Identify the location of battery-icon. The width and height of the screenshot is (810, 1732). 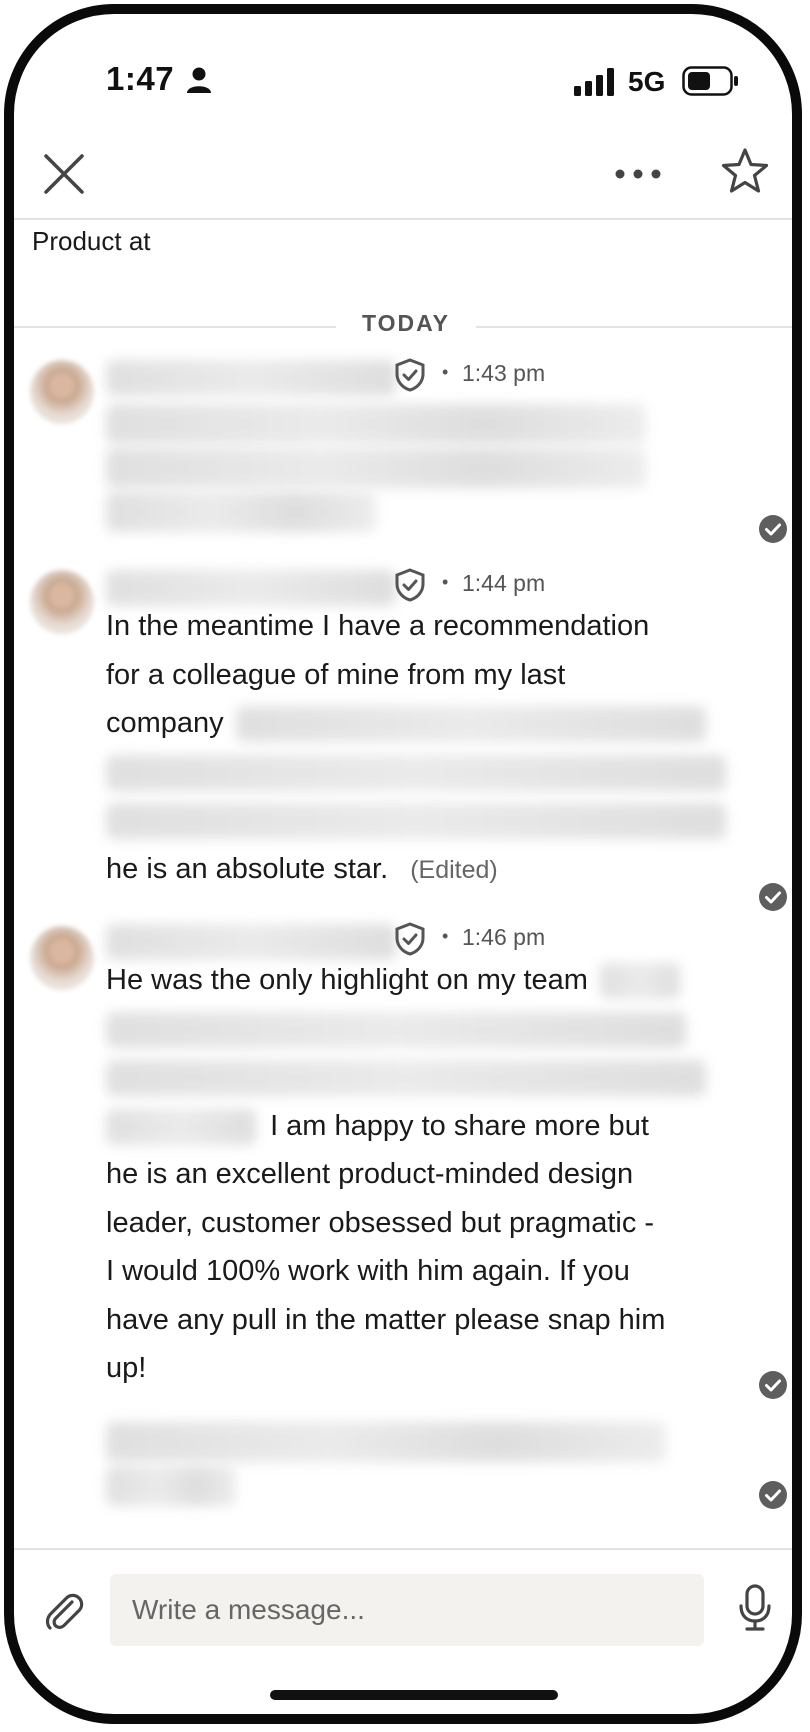
(710, 81).